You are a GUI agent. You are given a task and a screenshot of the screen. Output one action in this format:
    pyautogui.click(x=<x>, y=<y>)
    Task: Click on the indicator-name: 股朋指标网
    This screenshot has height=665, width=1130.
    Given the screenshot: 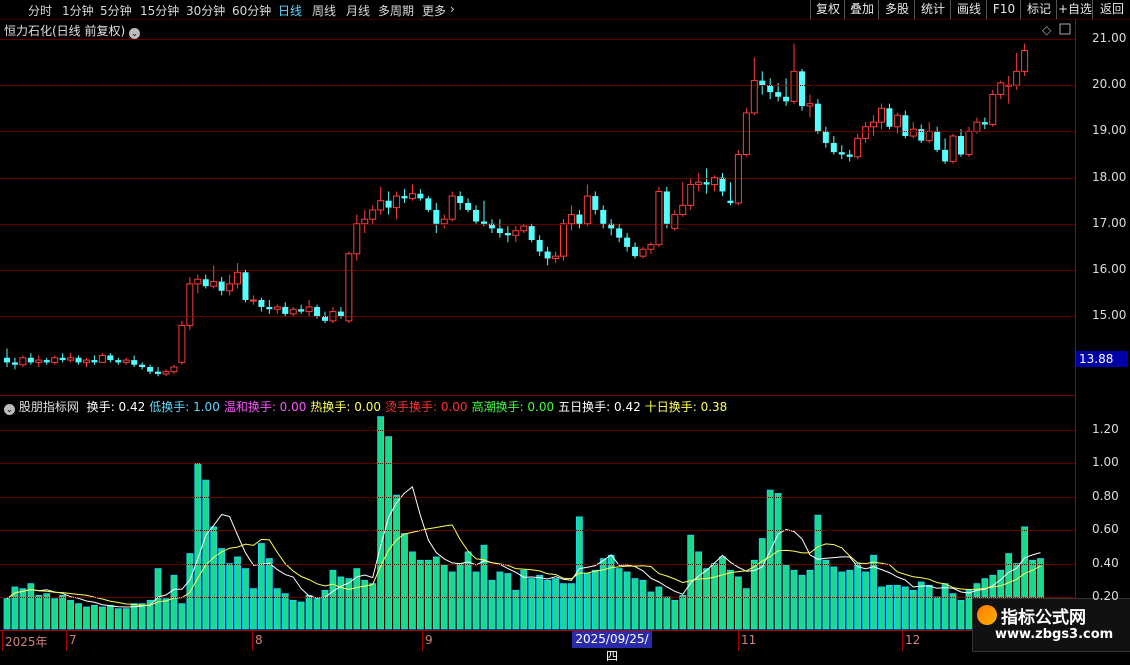 What is the action you would take?
    pyautogui.click(x=49, y=407)
    